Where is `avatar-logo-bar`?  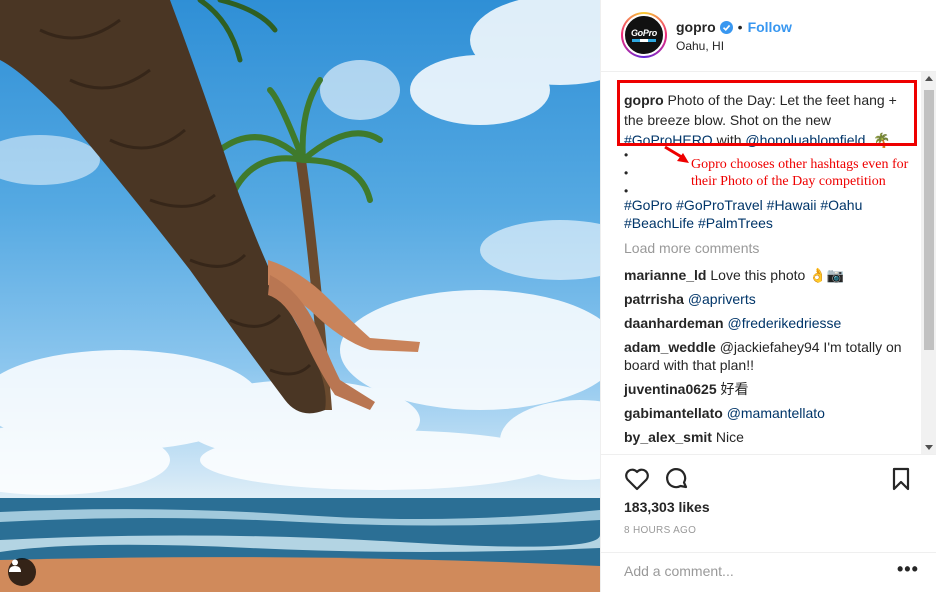 avatar-logo-bar is located at coordinates (644, 40).